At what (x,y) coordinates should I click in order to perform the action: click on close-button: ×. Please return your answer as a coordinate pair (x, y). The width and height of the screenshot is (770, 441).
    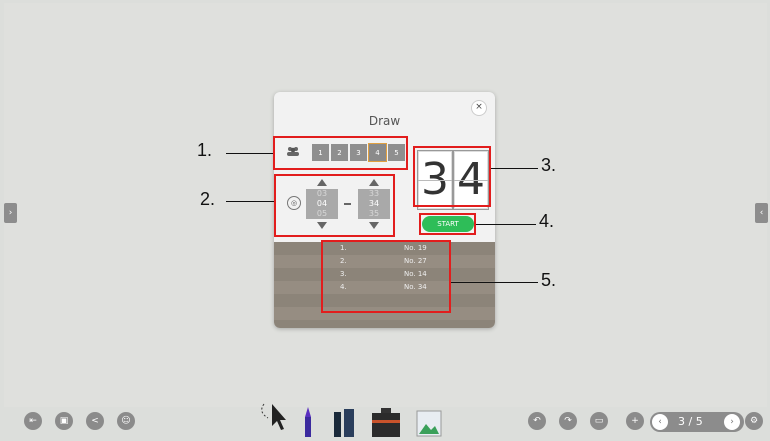
    Looking at the image, I should click on (479, 108).